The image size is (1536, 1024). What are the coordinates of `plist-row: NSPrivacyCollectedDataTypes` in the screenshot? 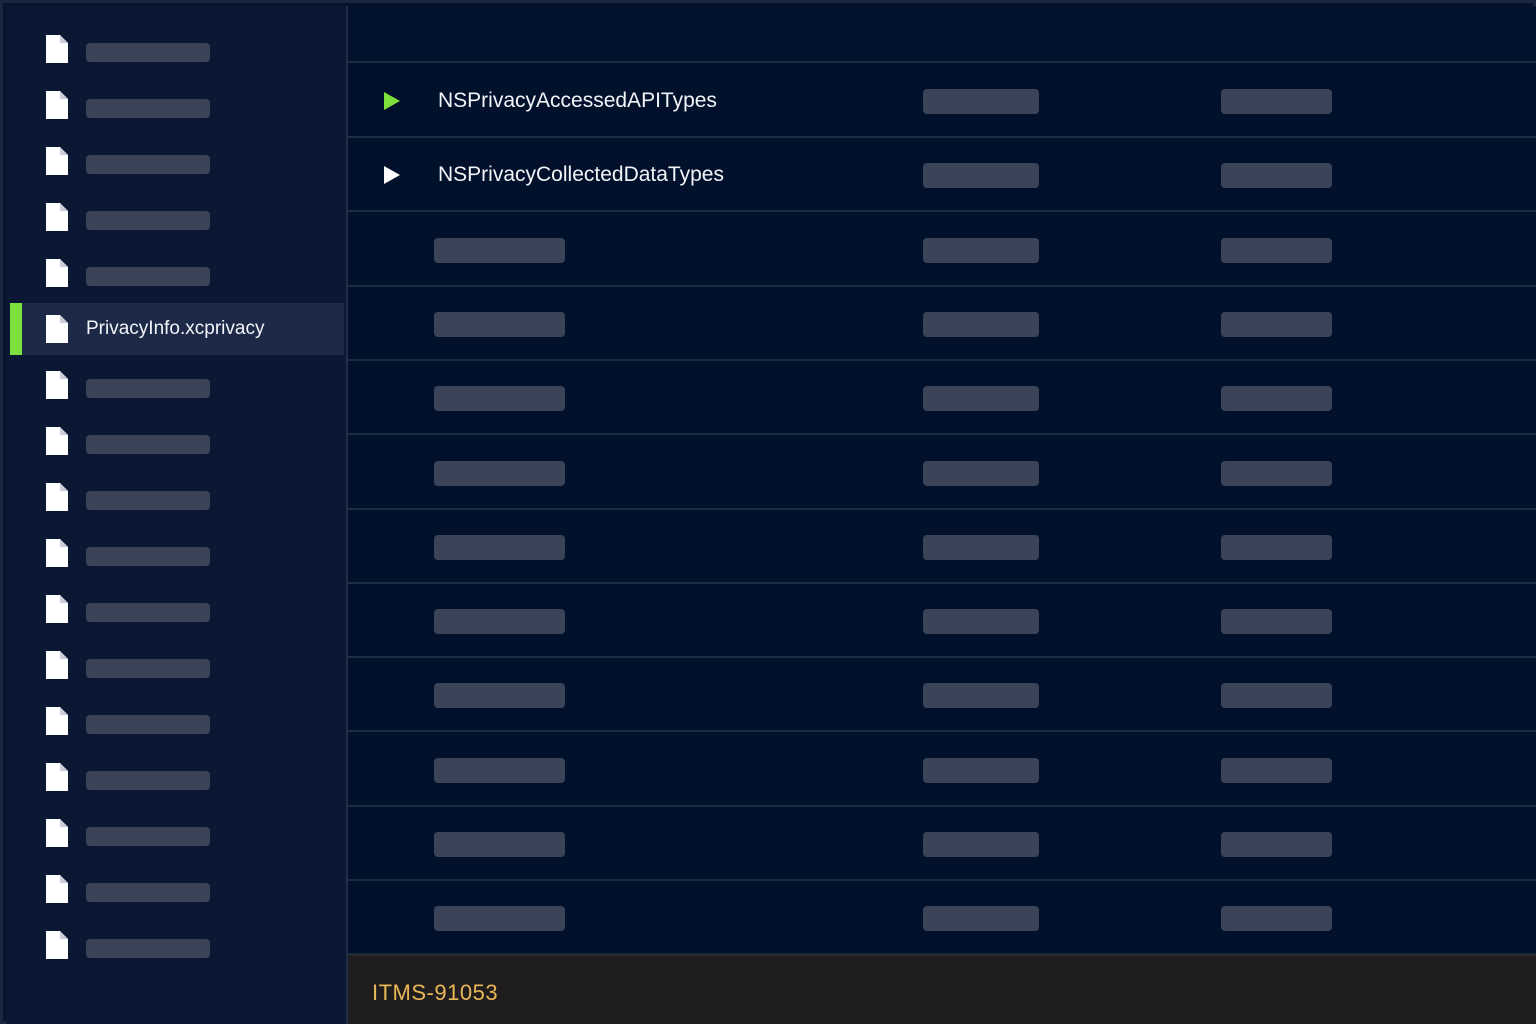 It's located at (942, 176).